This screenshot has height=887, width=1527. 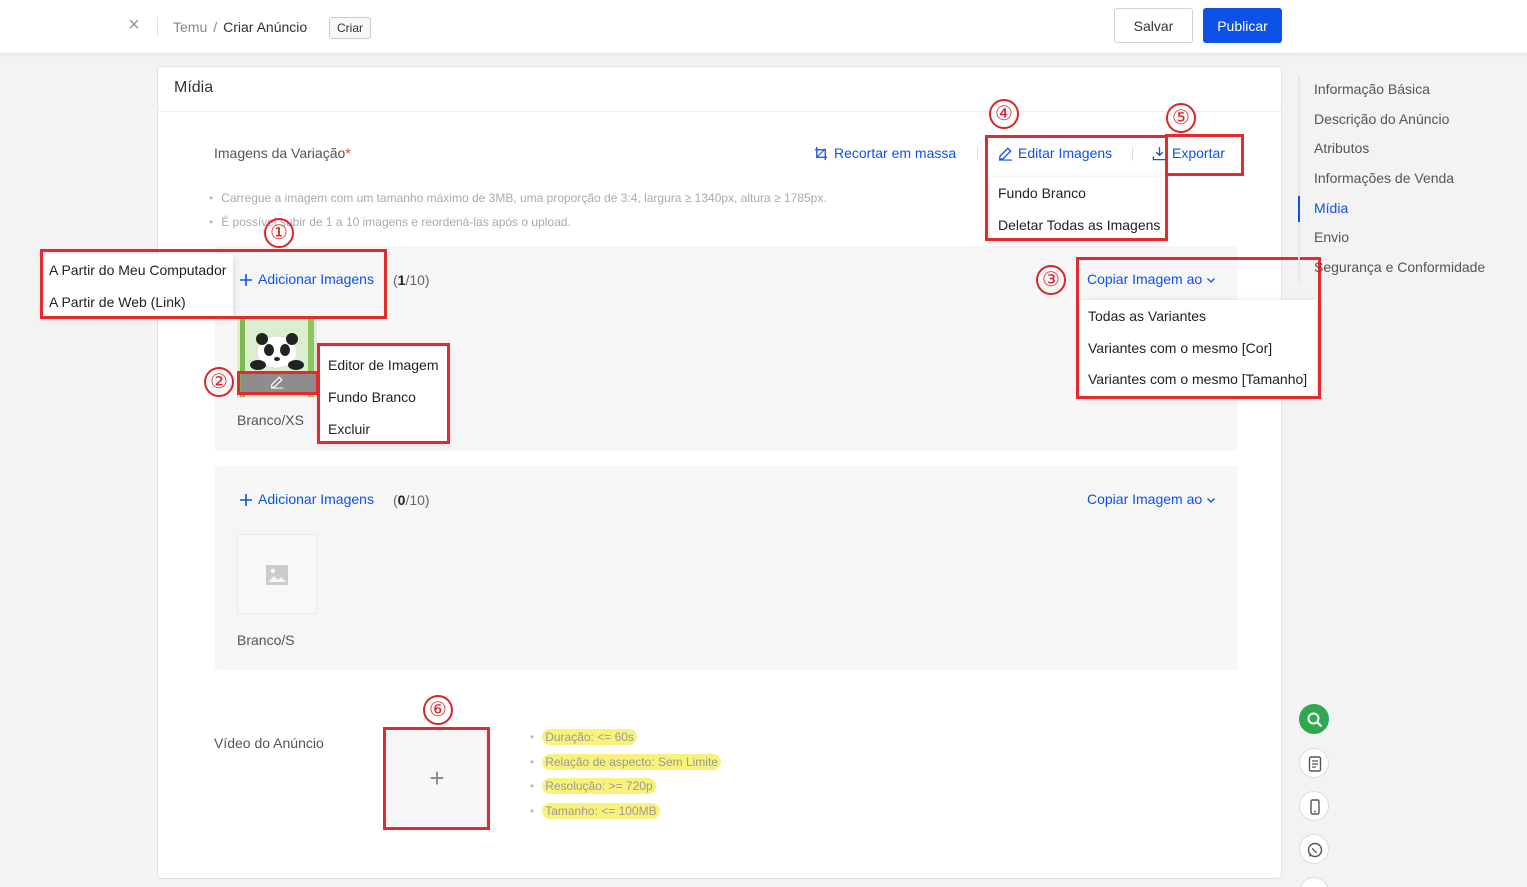 I want to click on menu-item-delete: Excluir, so click(x=384, y=429).